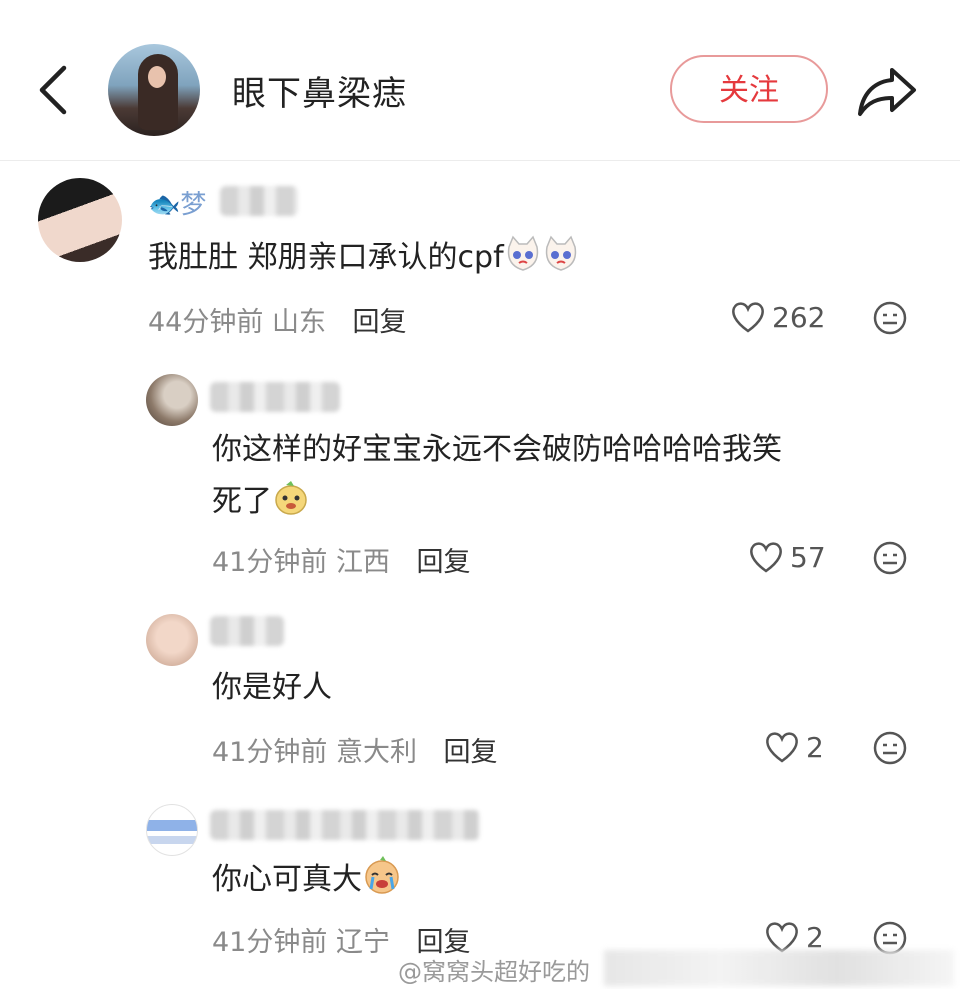 The width and height of the screenshot is (960, 989). What do you see at coordinates (376, 752) in the screenshot?
I see `comment-location: 意大利` at bounding box center [376, 752].